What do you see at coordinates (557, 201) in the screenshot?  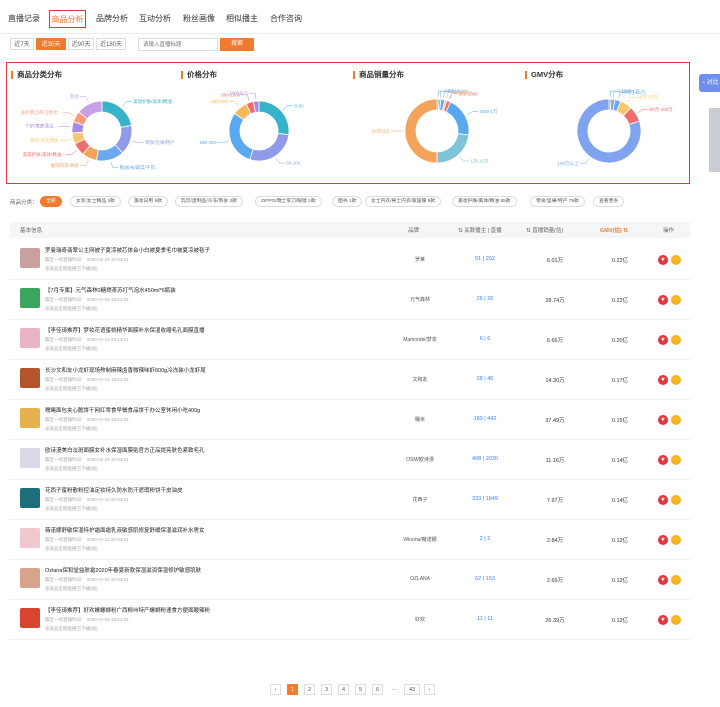 I see `category-chip: 零食/坚果/特产 79款` at bounding box center [557, 201].